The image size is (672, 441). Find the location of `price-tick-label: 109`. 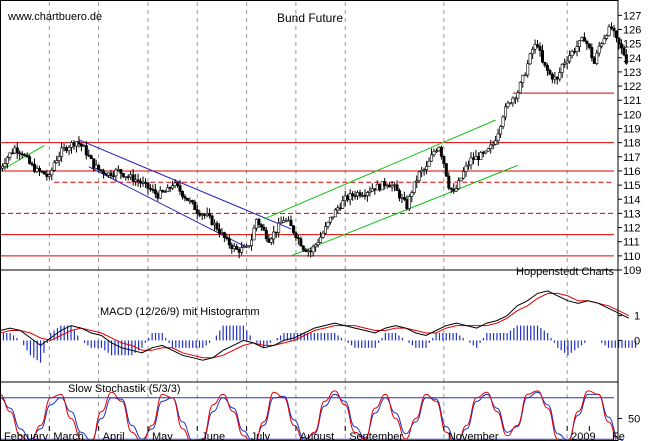

price-tick-label: 109 is located at coordinates (632, 271).